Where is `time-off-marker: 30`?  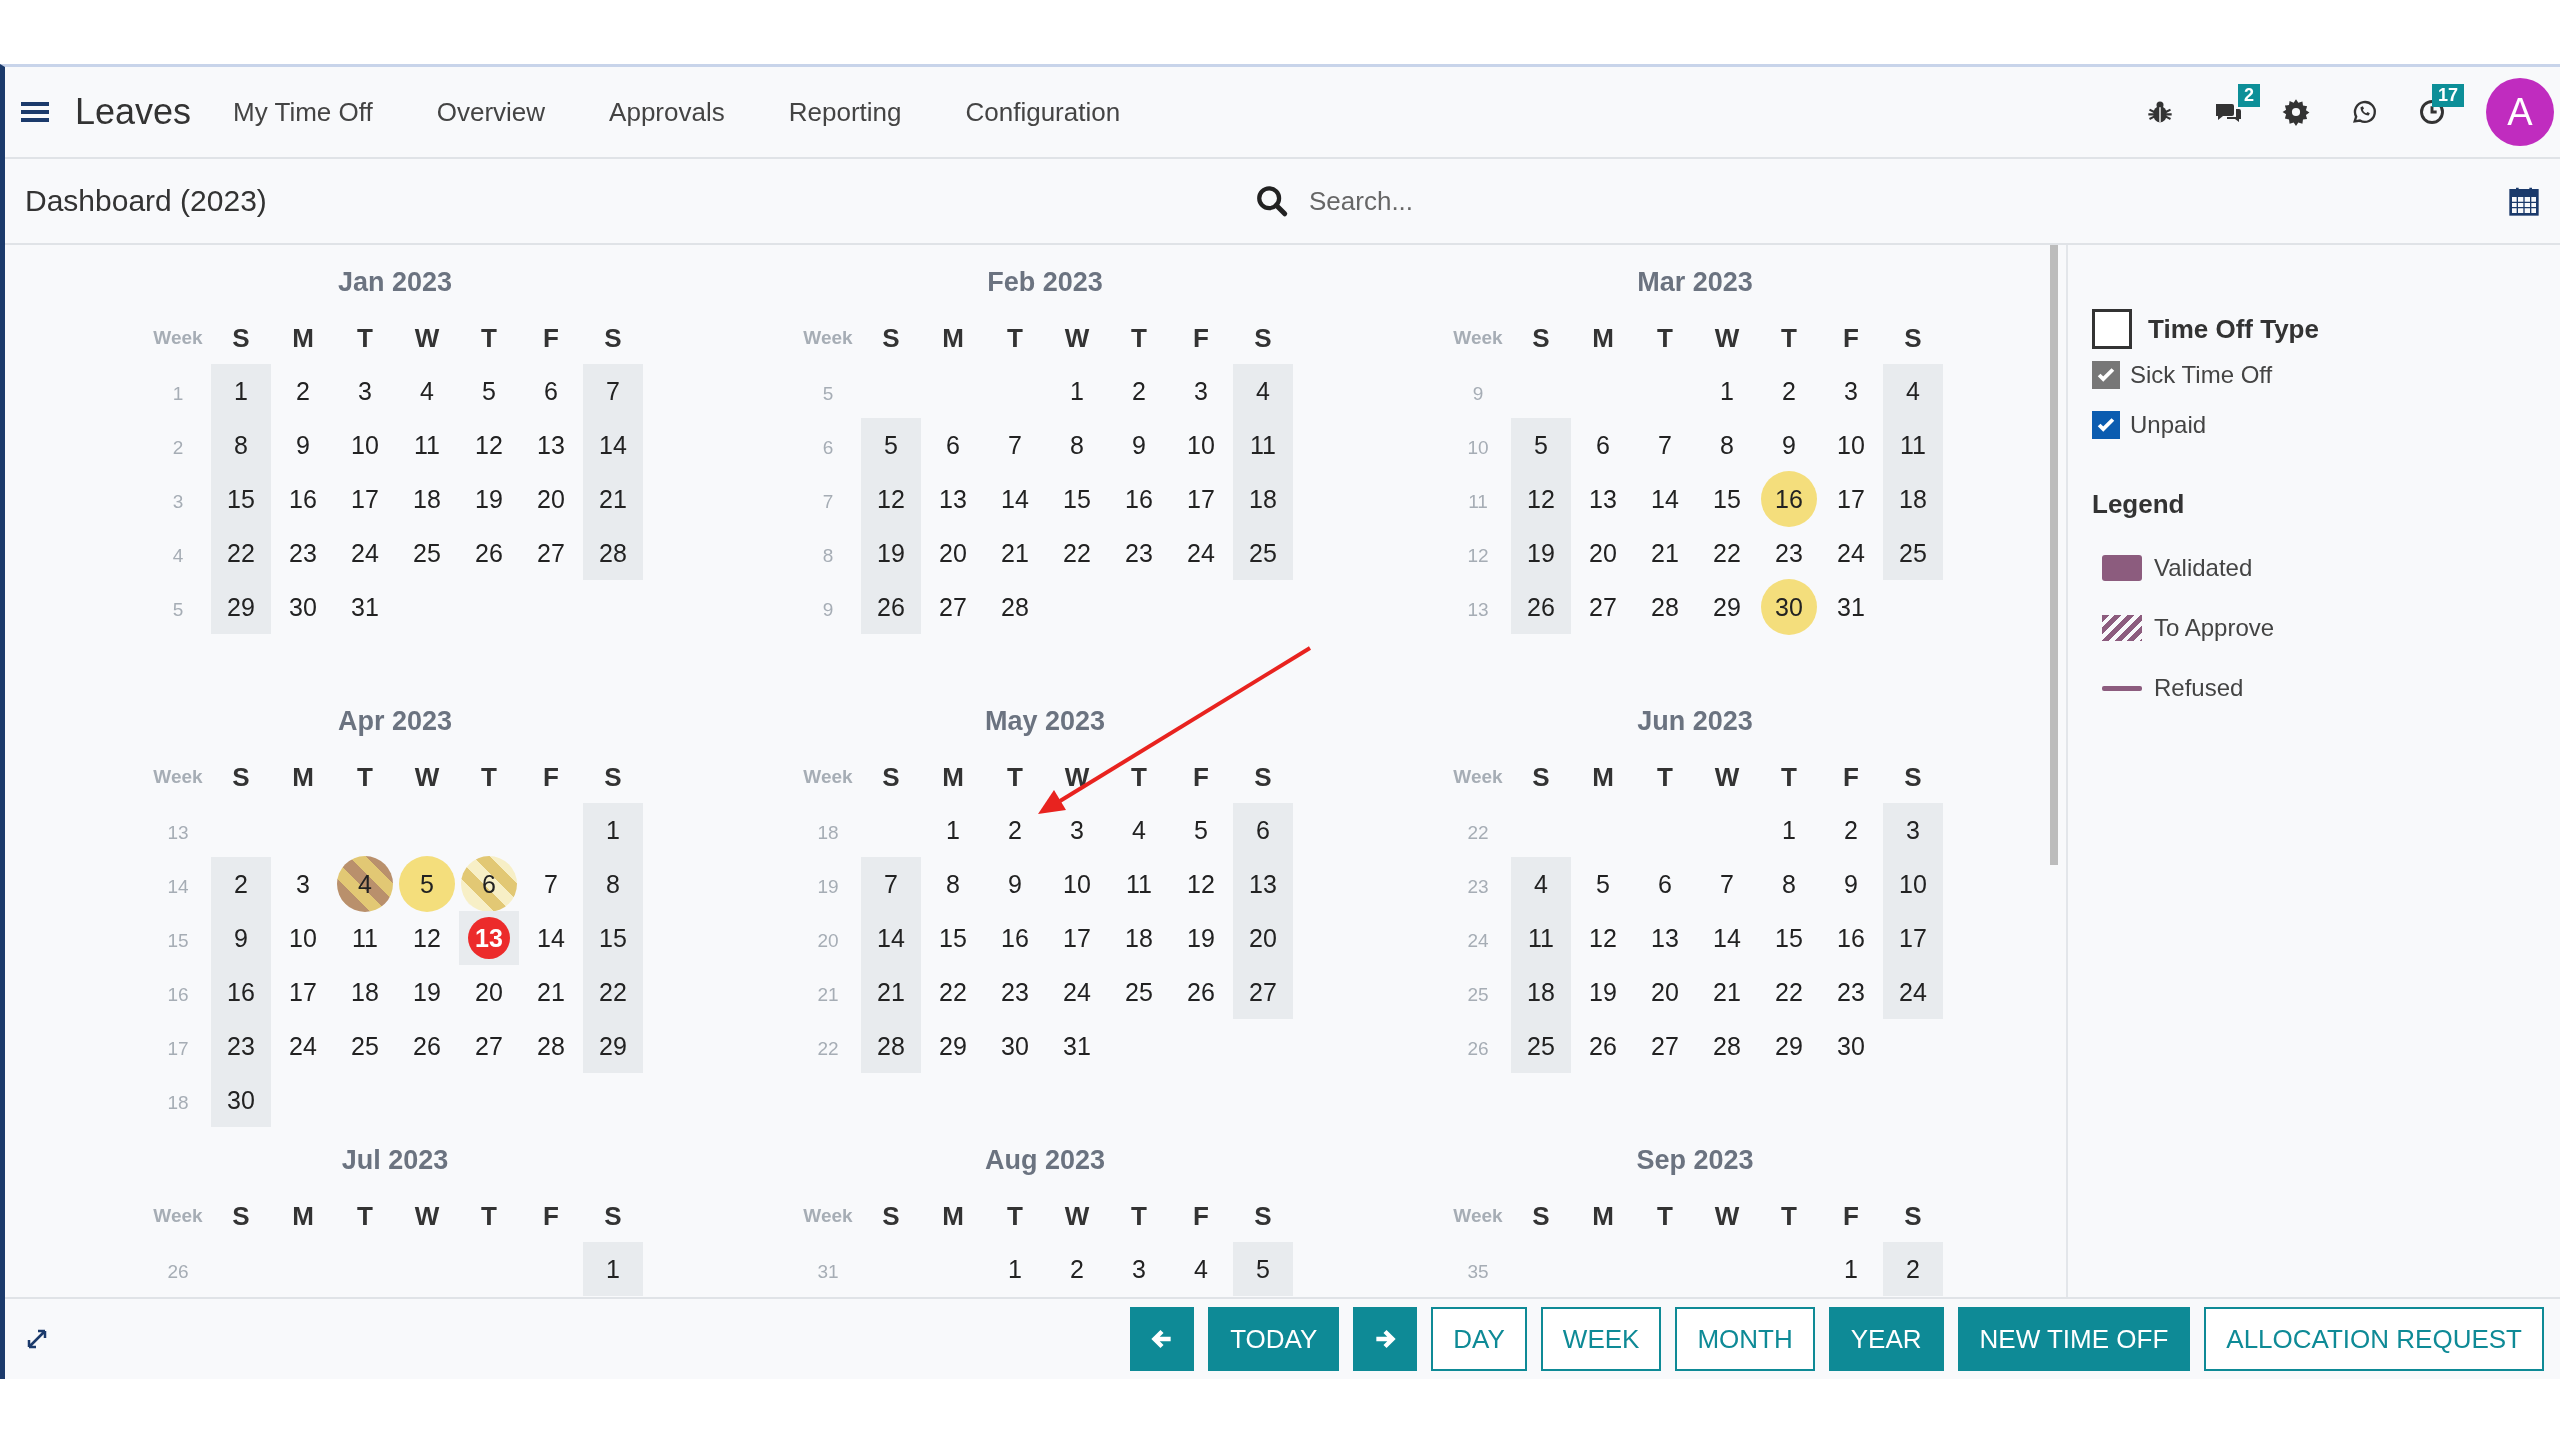 time-off-marker: 30 is located at coordinates (1789, 607).